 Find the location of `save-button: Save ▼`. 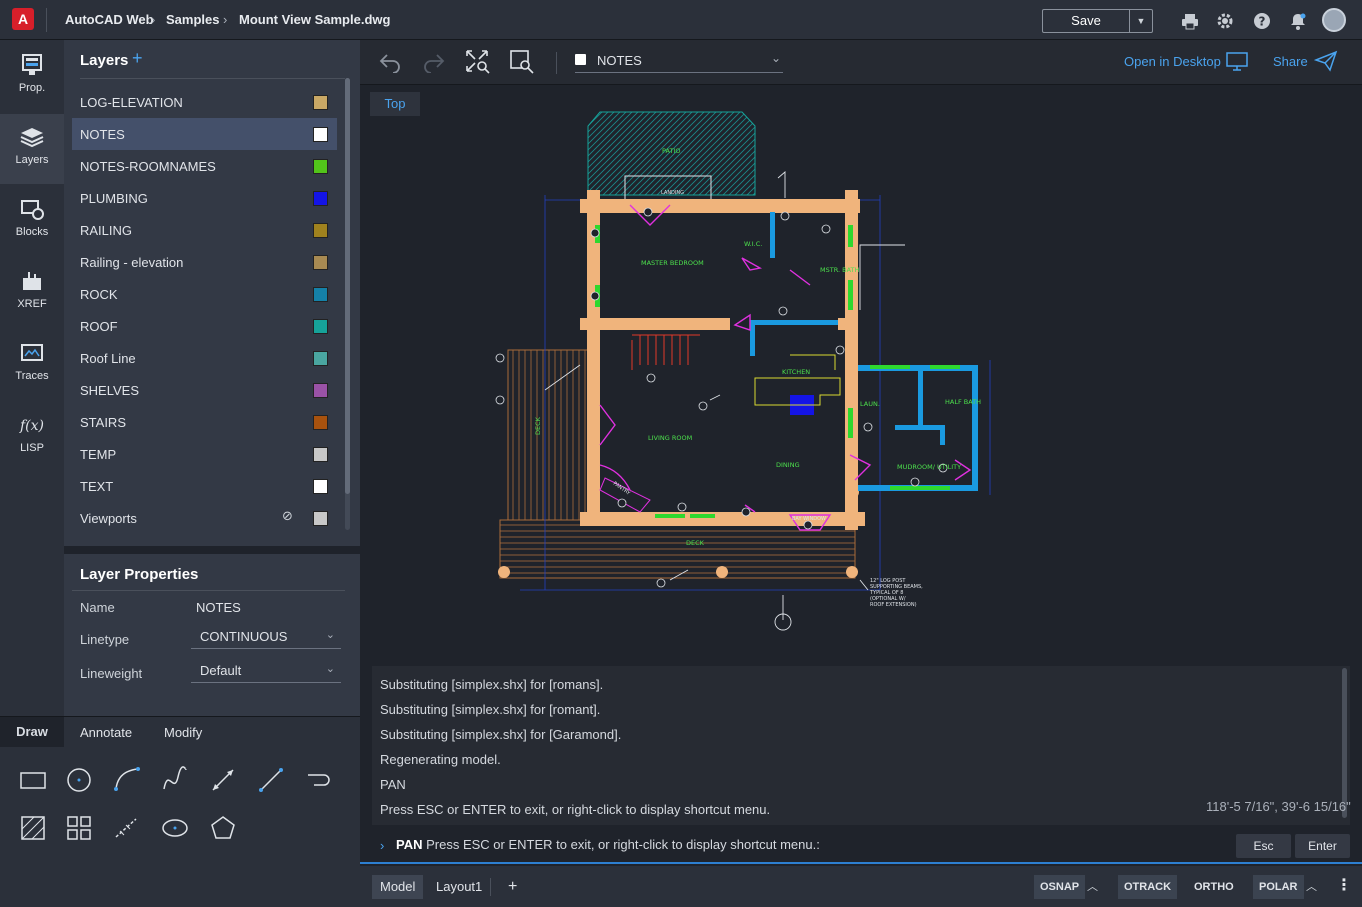

save-button: Save ▼ is located at coordinates (1097, 21).